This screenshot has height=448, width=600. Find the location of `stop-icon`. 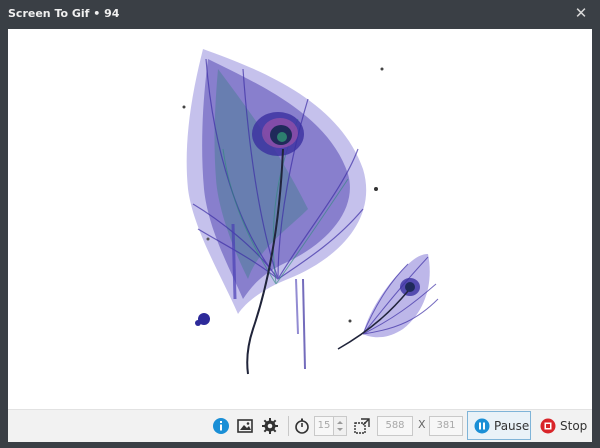

stop-icon is located at coordinates (548, 425).